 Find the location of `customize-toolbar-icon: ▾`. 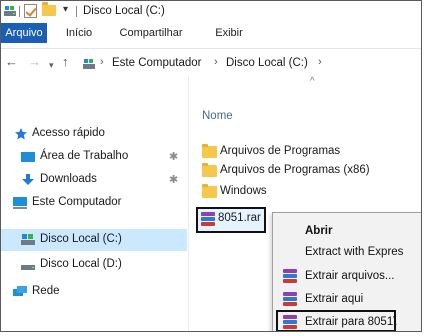

customize-toolbar-icon: ▾ is located at coordinates (65, 9).